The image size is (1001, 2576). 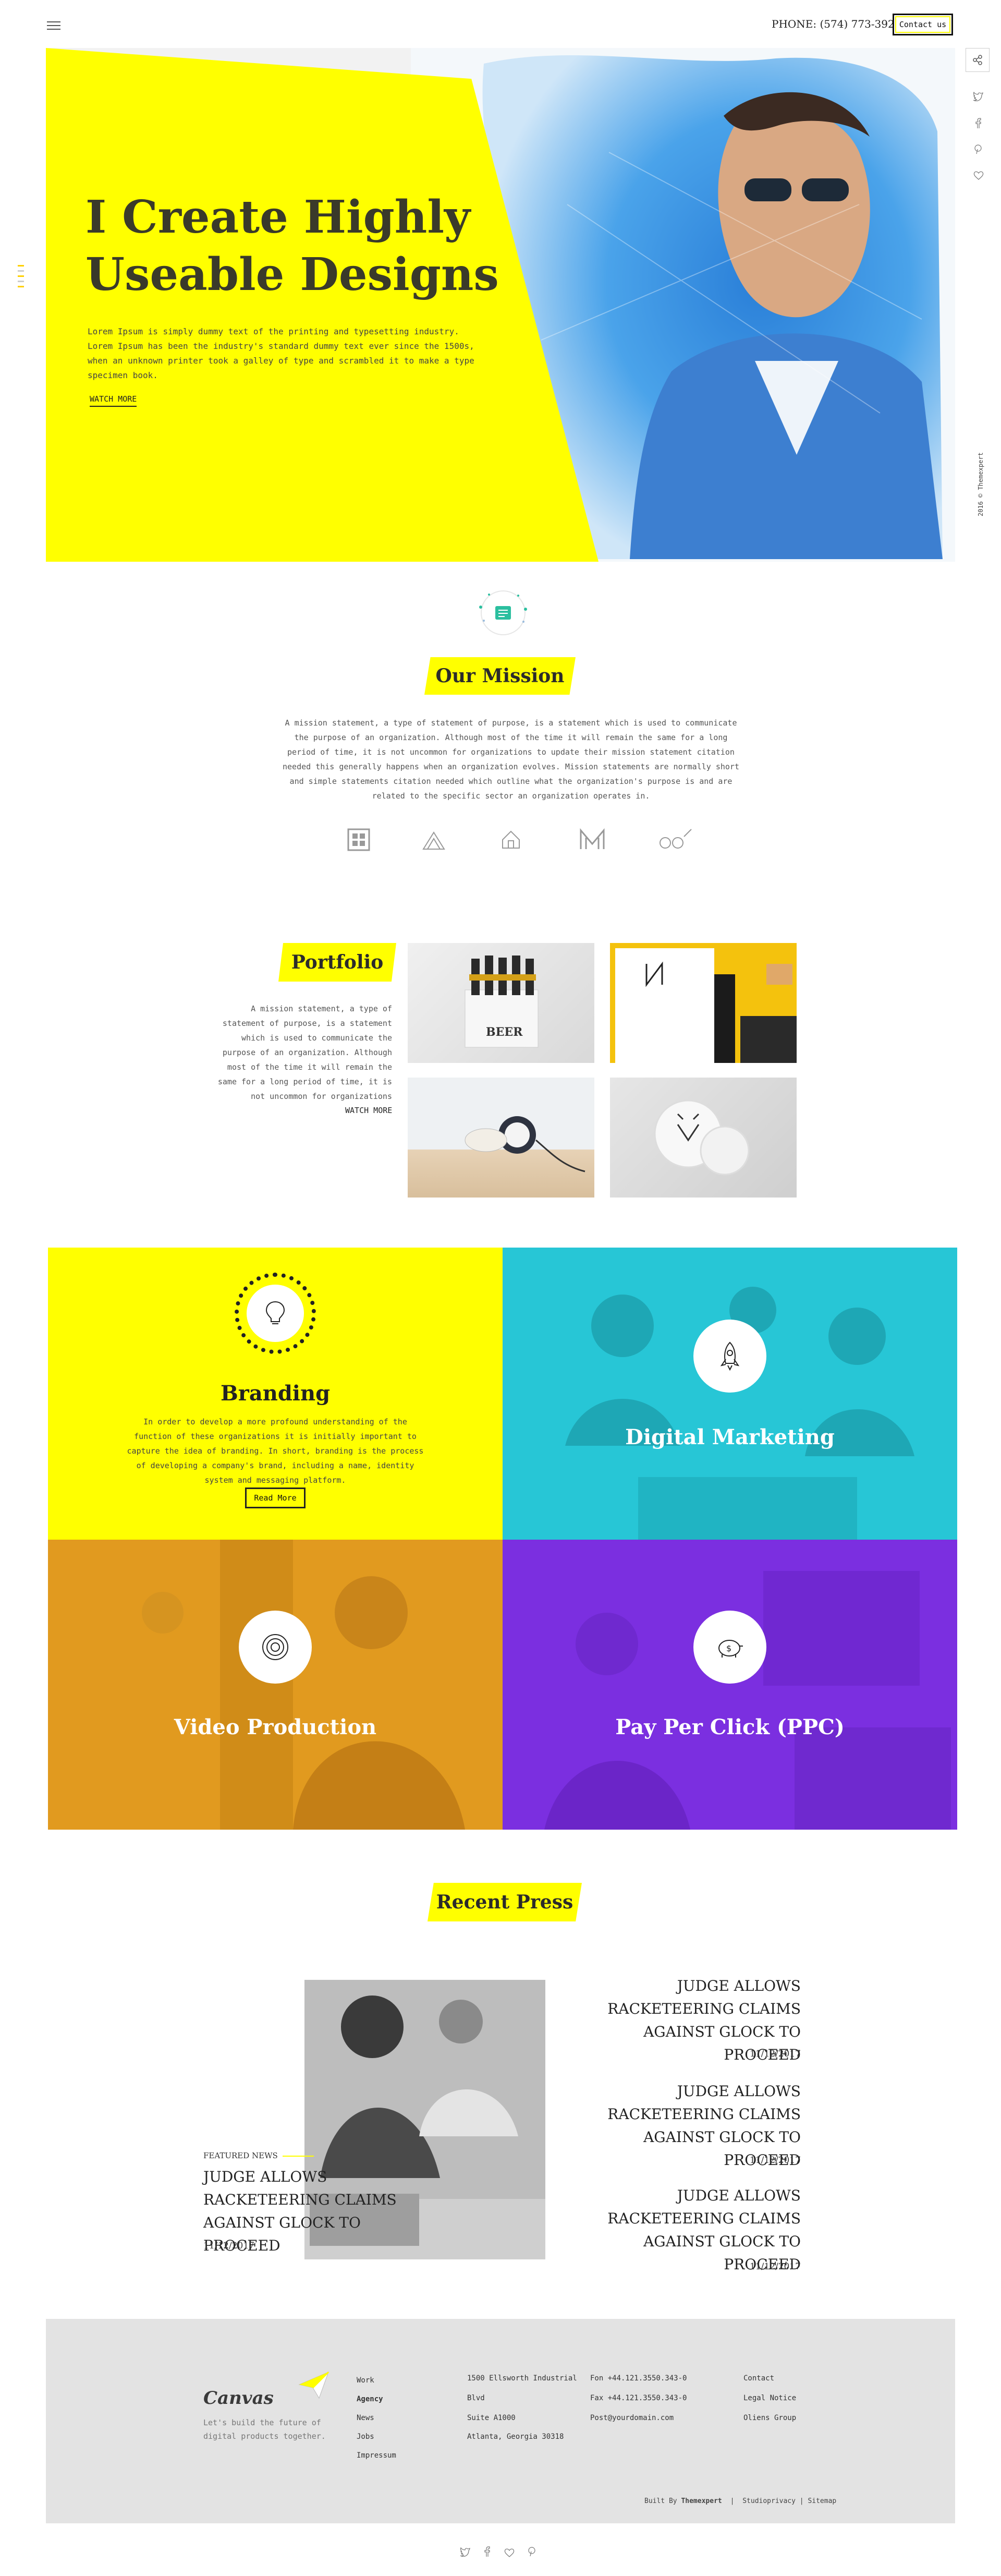 What do you see at coordinates (748, 1700) in the screenshot?
I see `team-photo-purple` at bounding box center [748, 1700].